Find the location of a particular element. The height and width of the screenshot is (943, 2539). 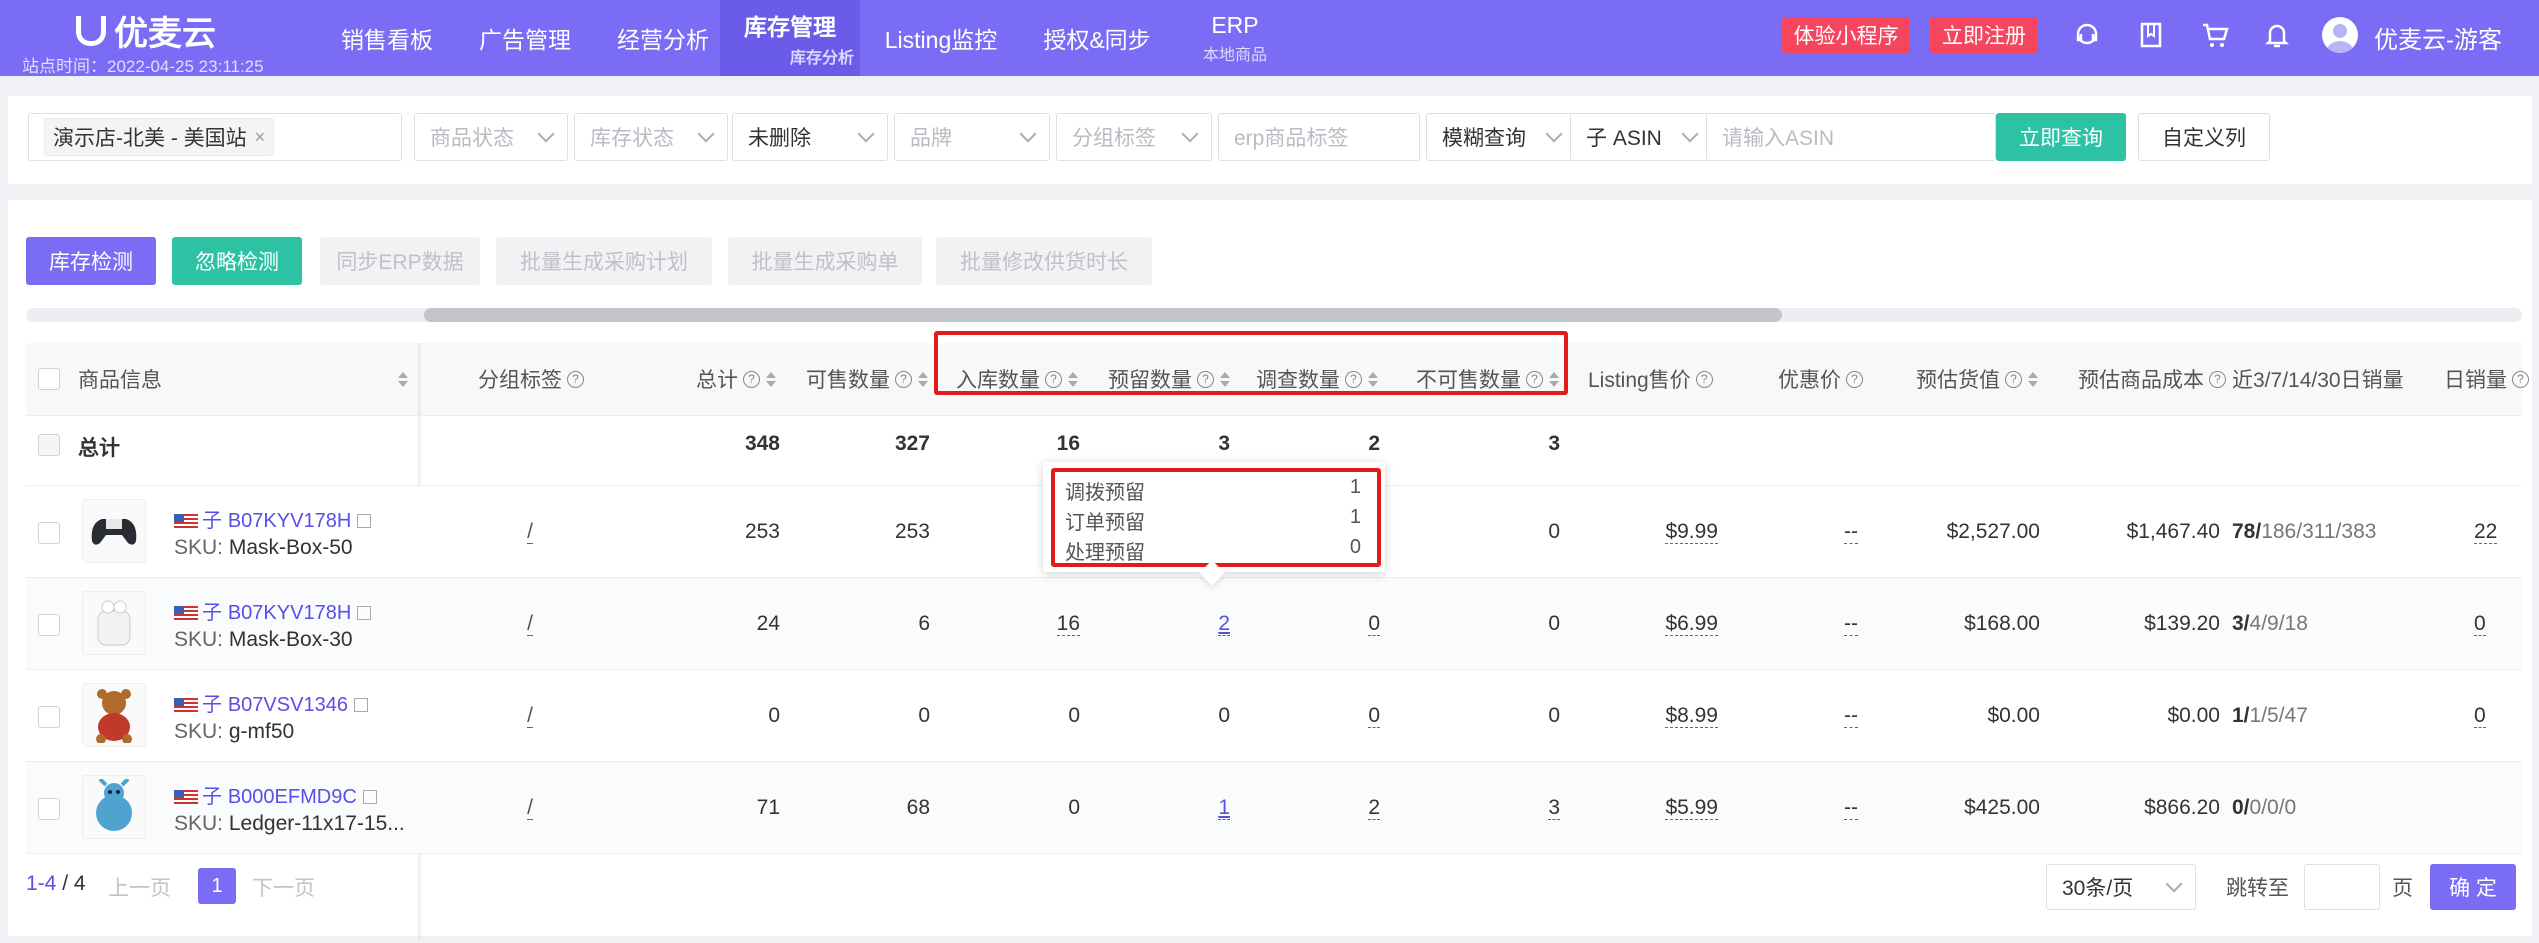

current-page-button: 1 is located at coordinates (217, 886).